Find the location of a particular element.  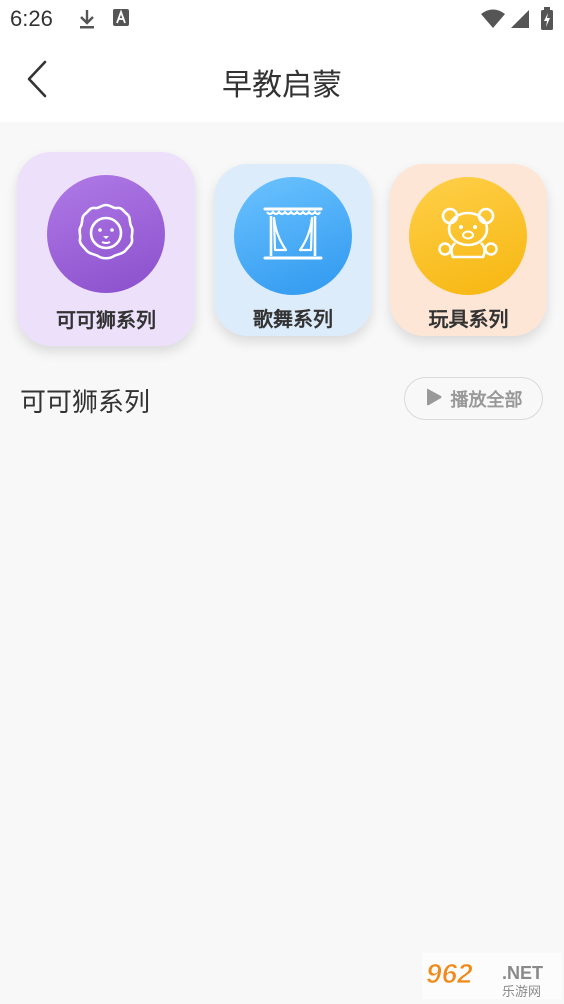

category-card-dance: 歌舞系列 is located at coordinates (293, 250).